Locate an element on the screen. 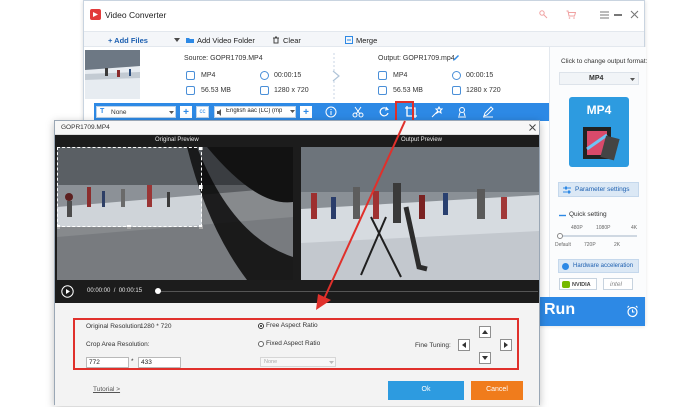  annotation-arrow is located at coordinates (361, 215).